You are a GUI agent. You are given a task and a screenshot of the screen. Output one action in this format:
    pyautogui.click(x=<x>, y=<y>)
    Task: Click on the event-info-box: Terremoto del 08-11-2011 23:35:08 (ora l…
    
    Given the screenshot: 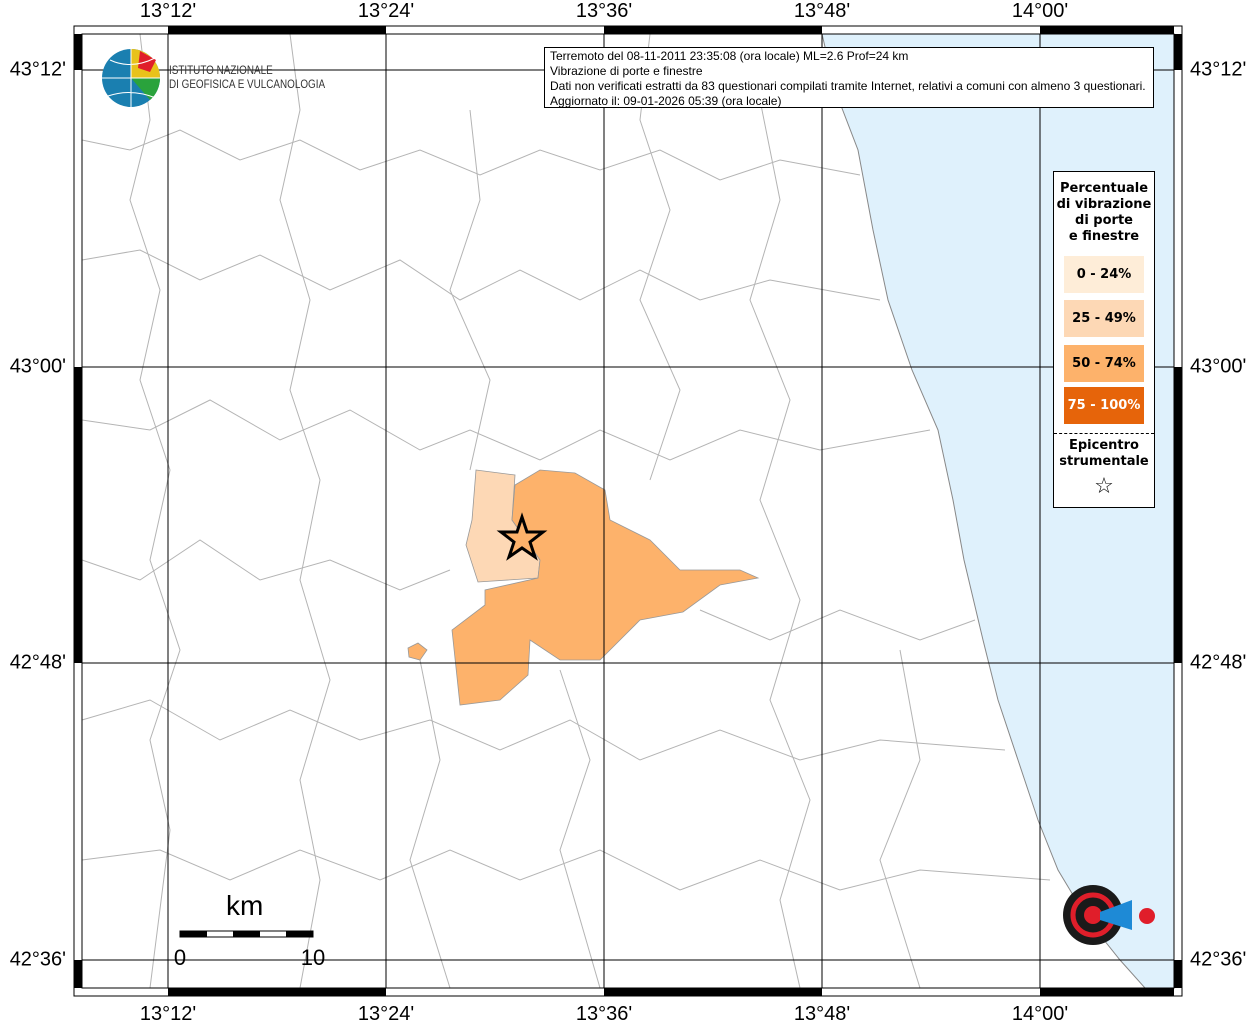 What is the action you would take?
    pyautogui.click(x=849, y=77)
    